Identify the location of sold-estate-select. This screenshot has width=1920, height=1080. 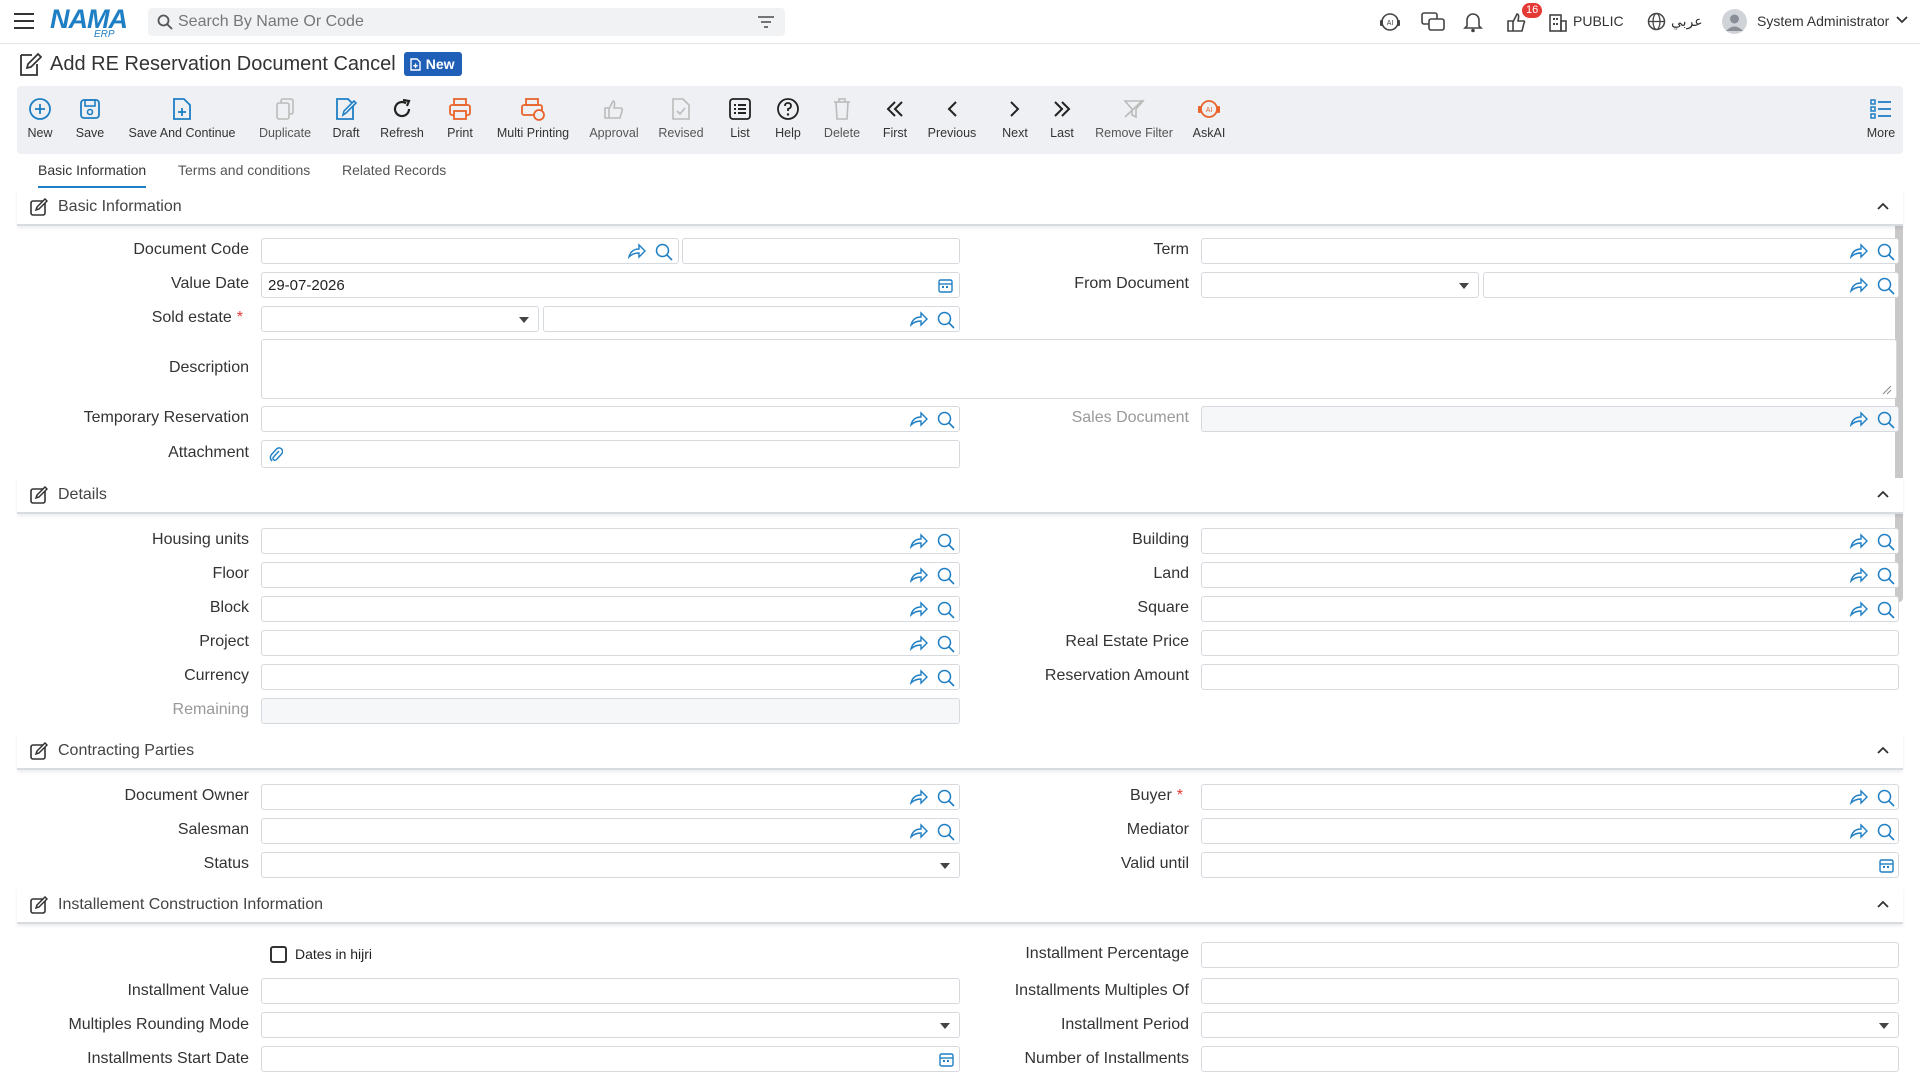
(400, 319).